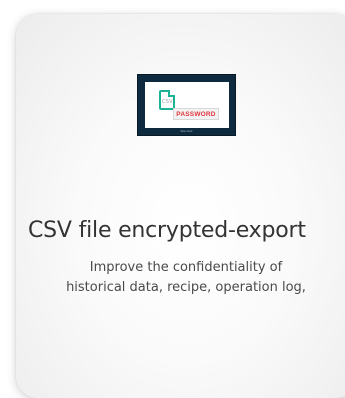 The width and height of the screenshot is (345, 398). What do you see at coordinates (167, 102) in the screenshot?
I see `csv-file-label: CSV` at bounding box center [167, 102].